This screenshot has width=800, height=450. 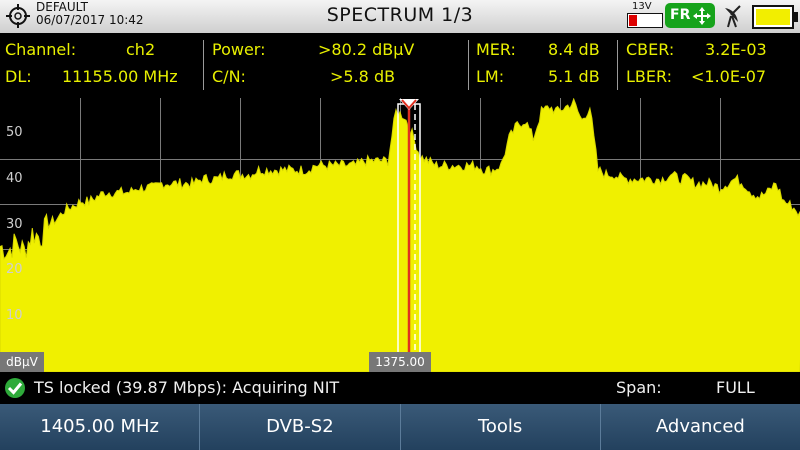 What do you see at coordinates (366, 49) in the screenshot?
I see `power-value: >80.2 dBµV` at bounding box center [366, 49].